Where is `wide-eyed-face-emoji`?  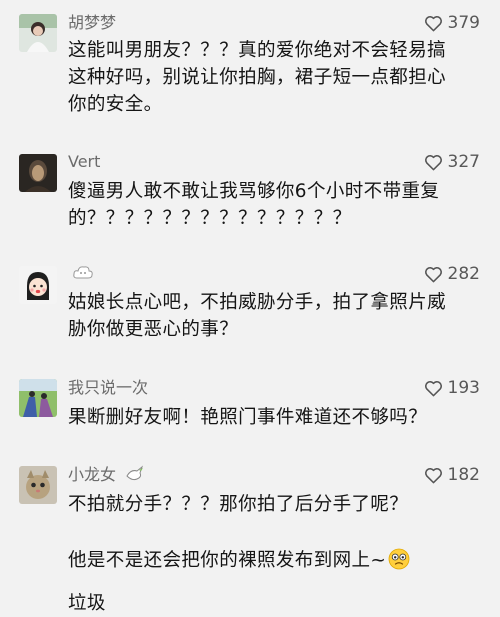
wide-eyed-face-emoji is located at coordinates (399, 559).